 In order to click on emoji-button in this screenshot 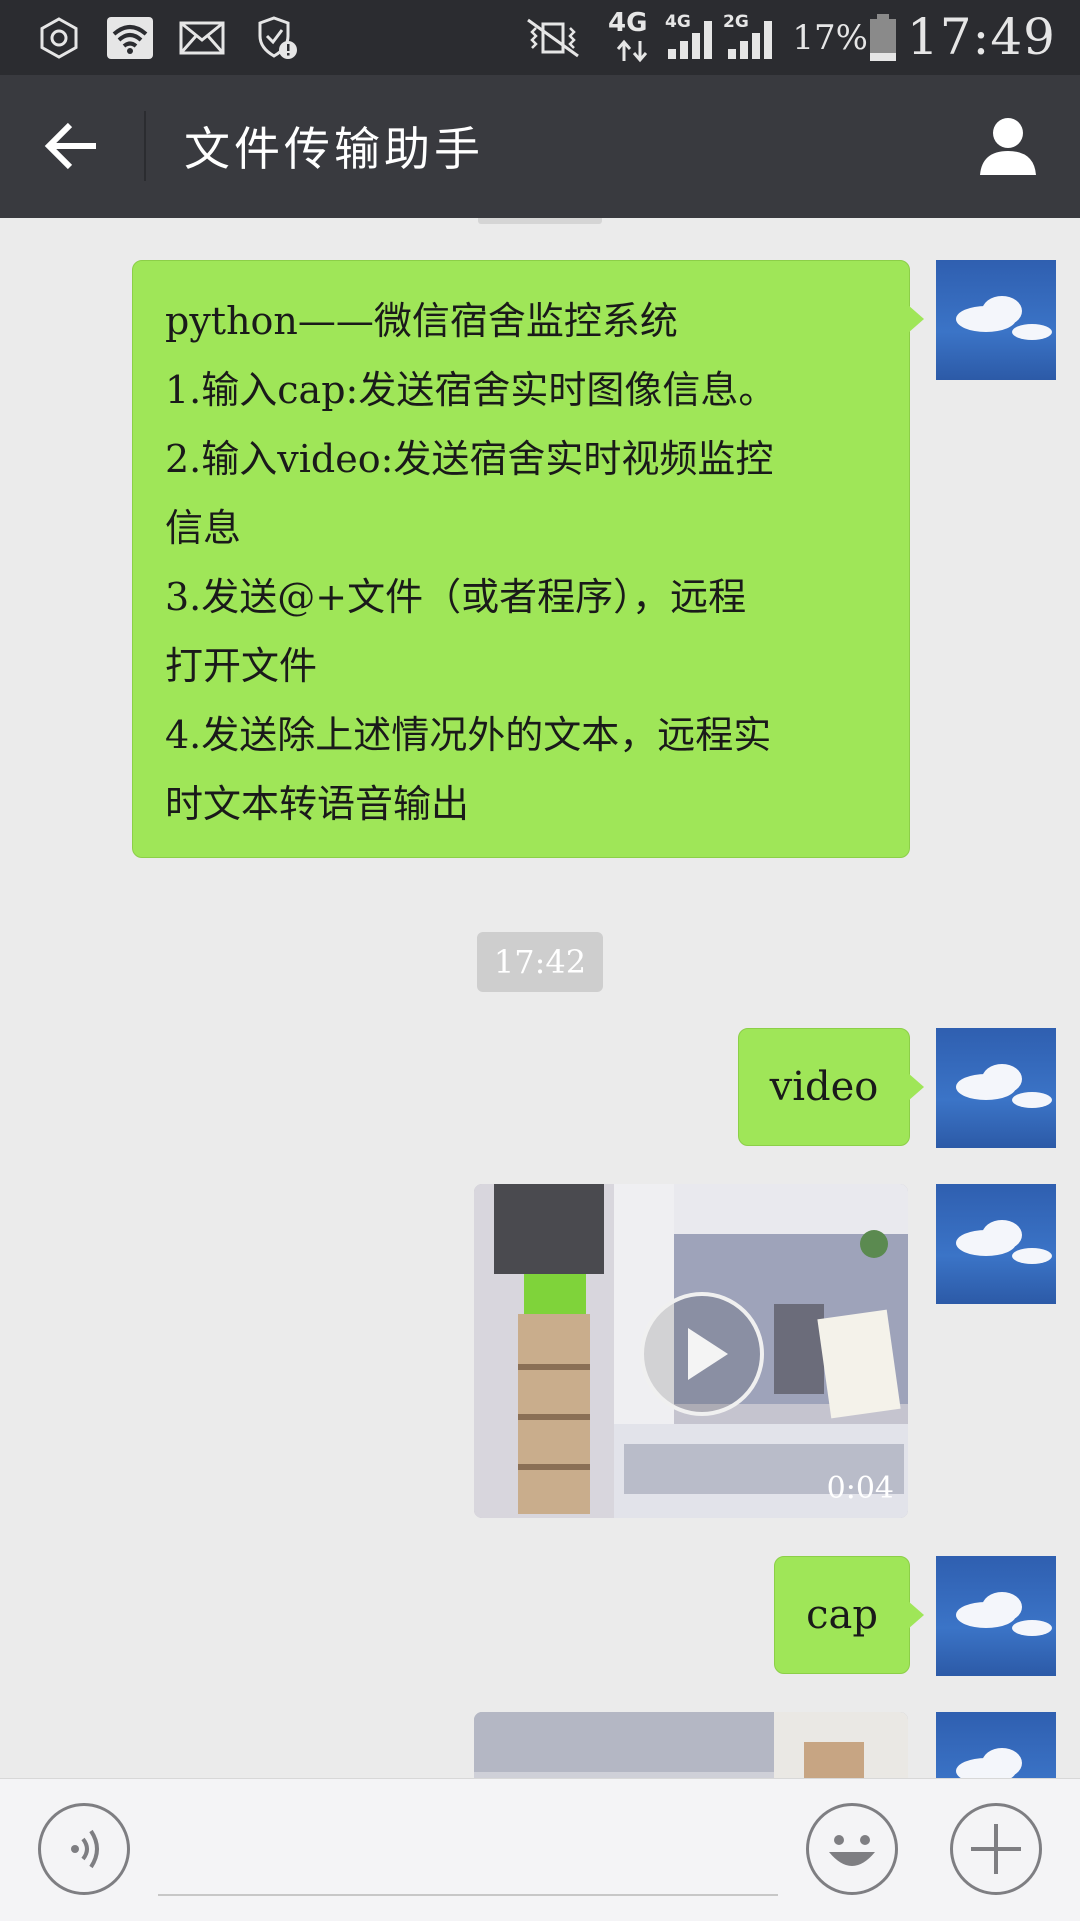, I will do `click(852, 1849)`.